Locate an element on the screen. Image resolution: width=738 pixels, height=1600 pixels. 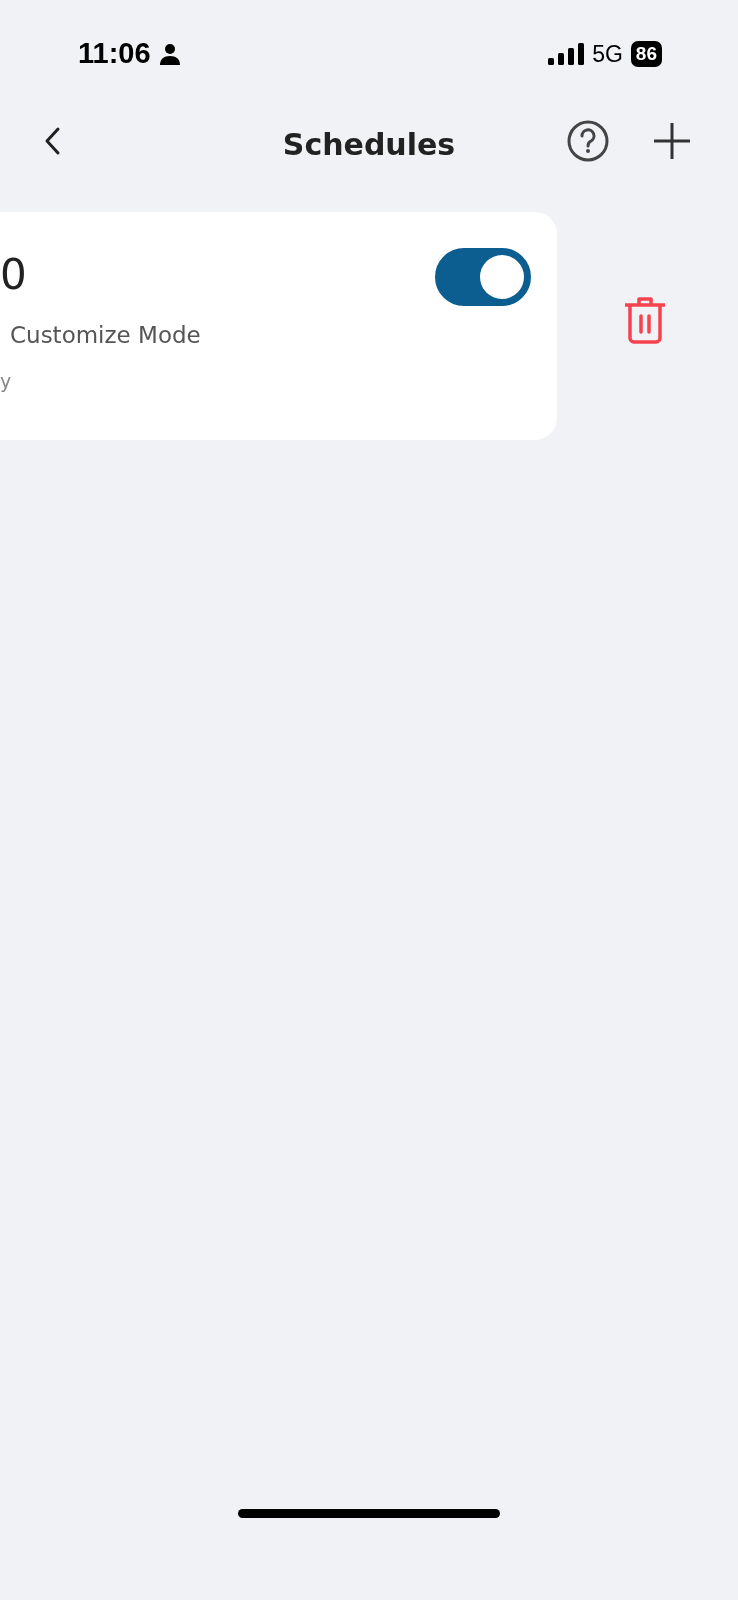
trash-icon is located at coordinates (645, 320).